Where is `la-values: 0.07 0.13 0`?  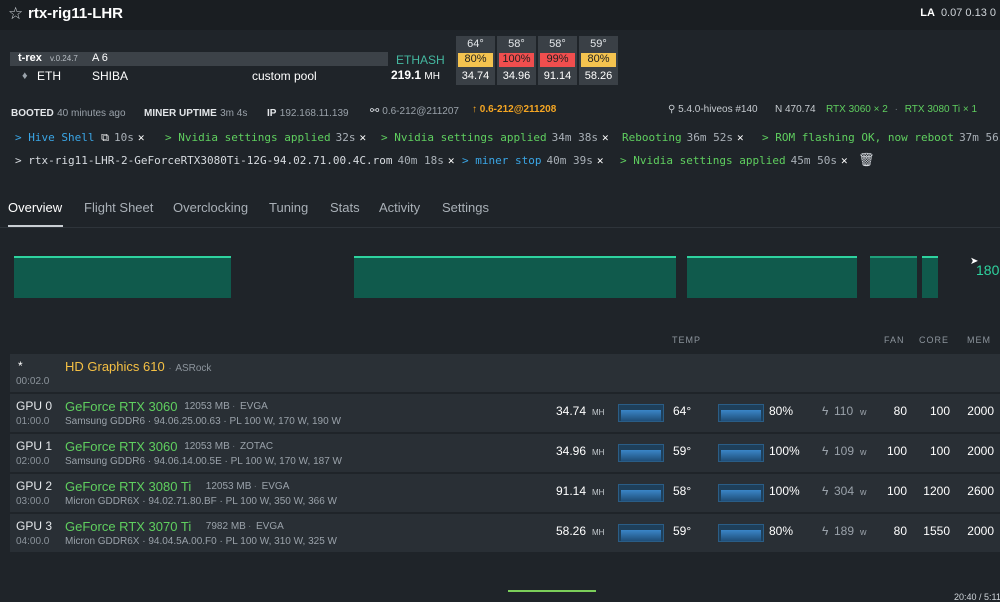
la-values: 0.07 0.13 0 is located at coordinates (968, 13).